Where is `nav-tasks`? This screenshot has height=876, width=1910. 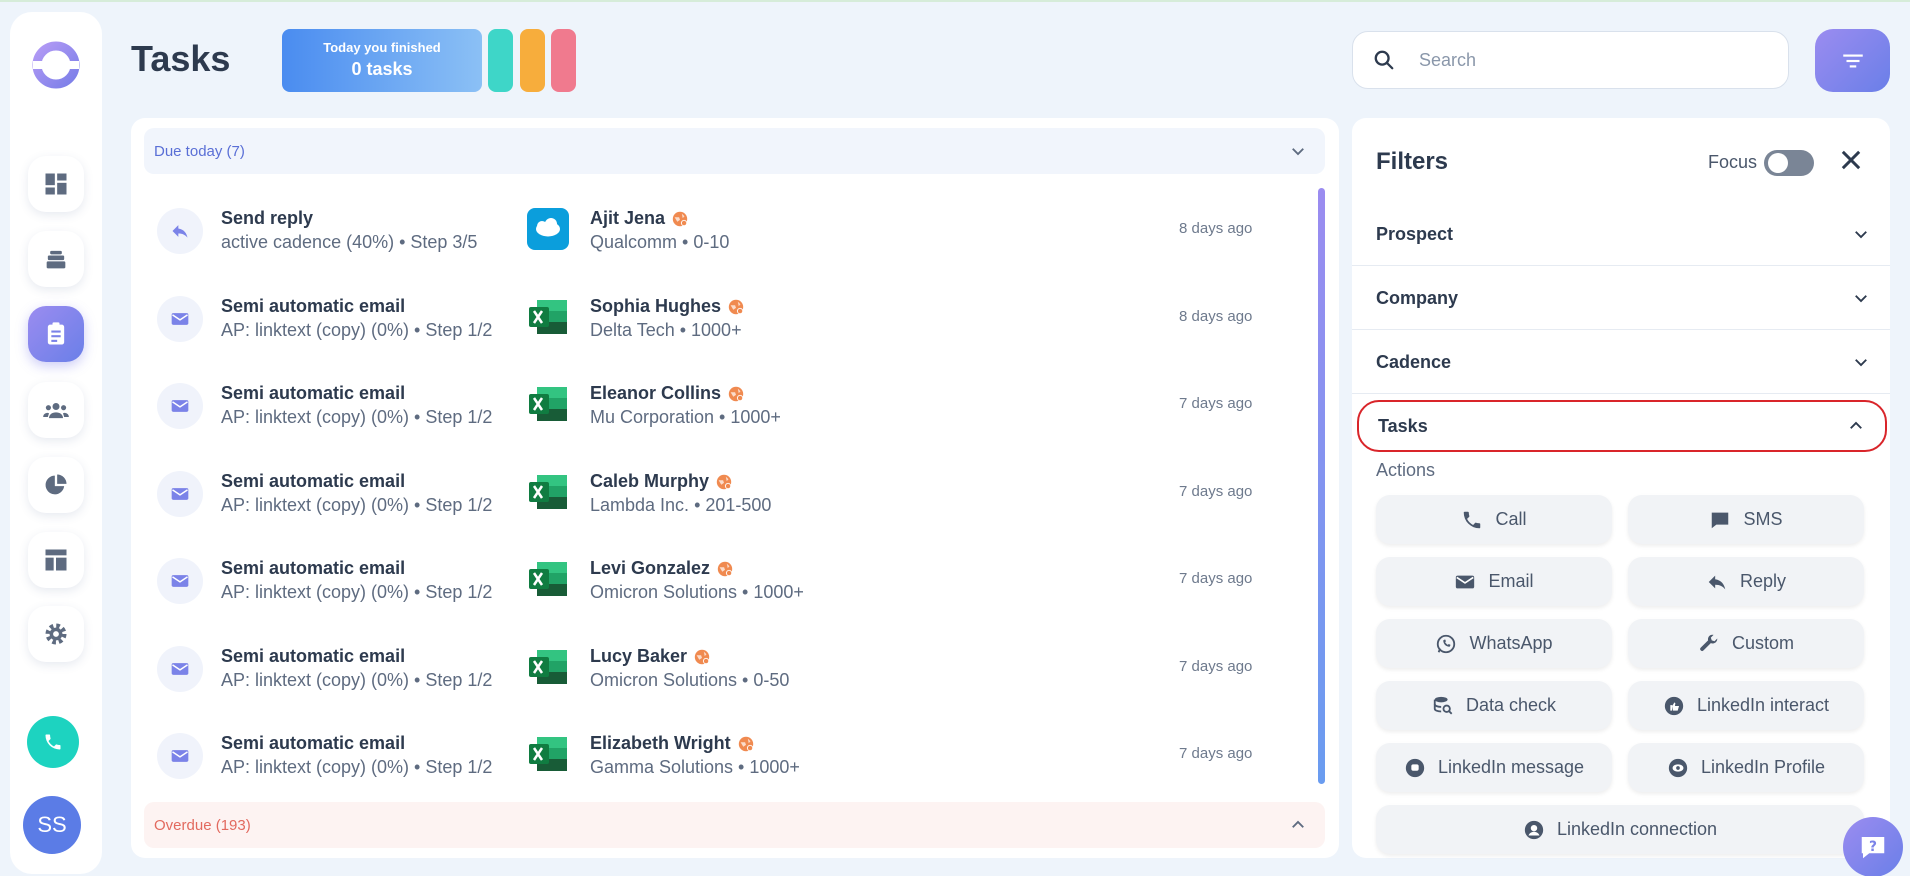
nav-tasks is located at coordinates (56, 334).